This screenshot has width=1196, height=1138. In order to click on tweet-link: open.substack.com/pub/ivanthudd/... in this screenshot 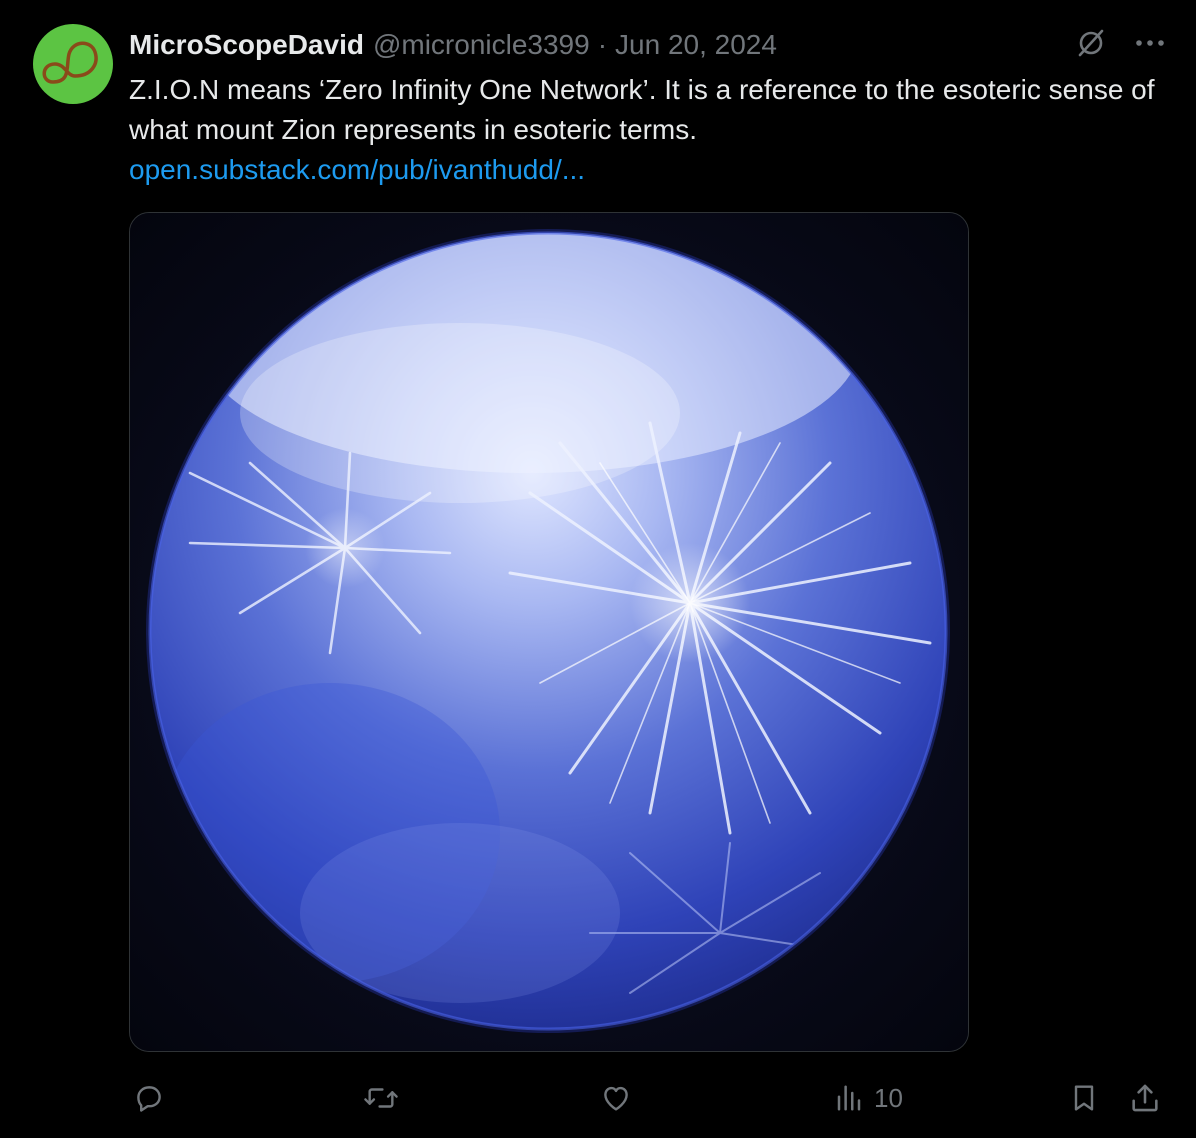, I will do `click(644, 170)`.